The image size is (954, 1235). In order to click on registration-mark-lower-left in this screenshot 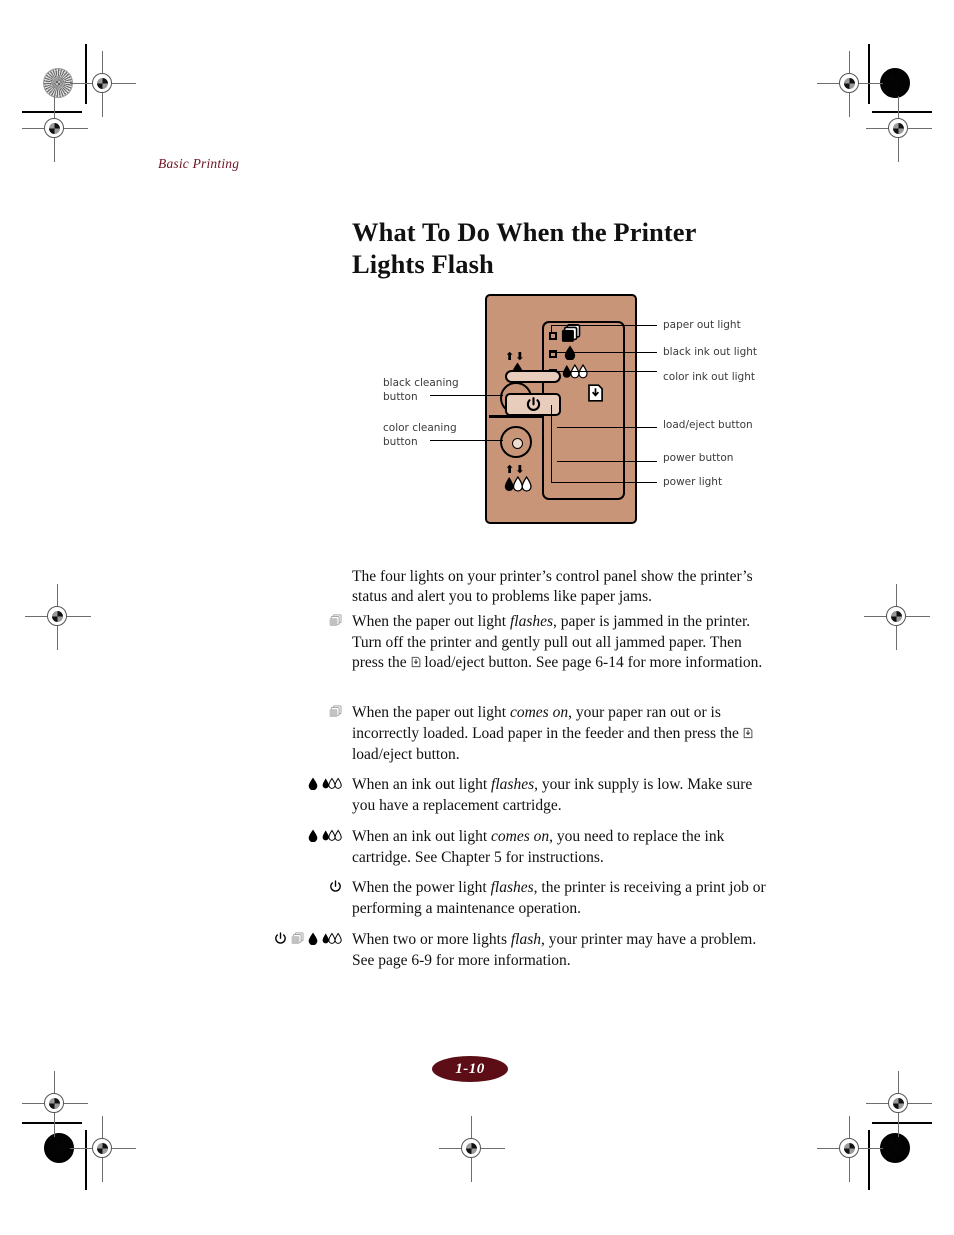, I will do `click(55, 1104)`.